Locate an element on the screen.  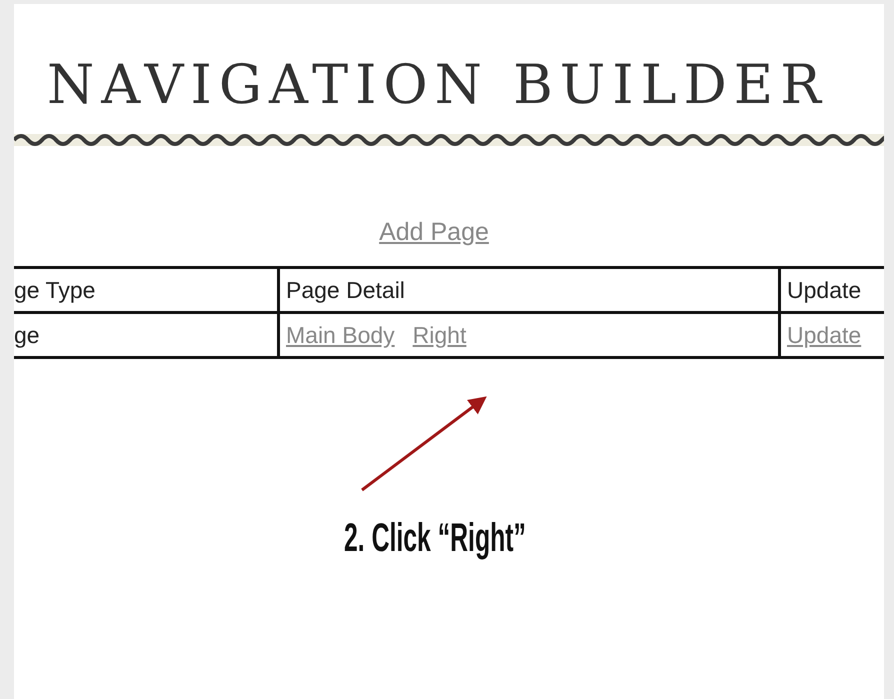
table-link: Update is located at coordinates (824, 335).